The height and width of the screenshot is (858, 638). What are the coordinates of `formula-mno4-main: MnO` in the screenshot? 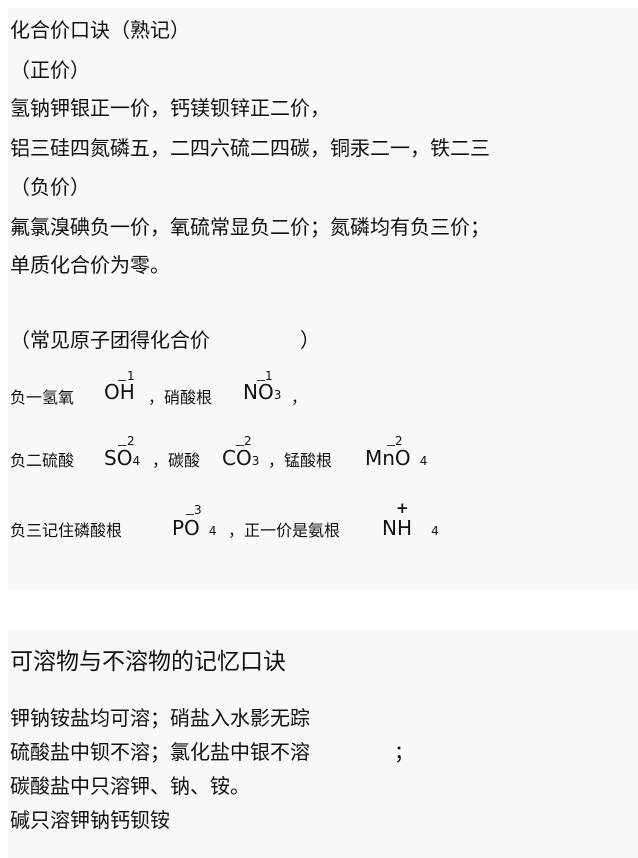 It's located at (388, 458).